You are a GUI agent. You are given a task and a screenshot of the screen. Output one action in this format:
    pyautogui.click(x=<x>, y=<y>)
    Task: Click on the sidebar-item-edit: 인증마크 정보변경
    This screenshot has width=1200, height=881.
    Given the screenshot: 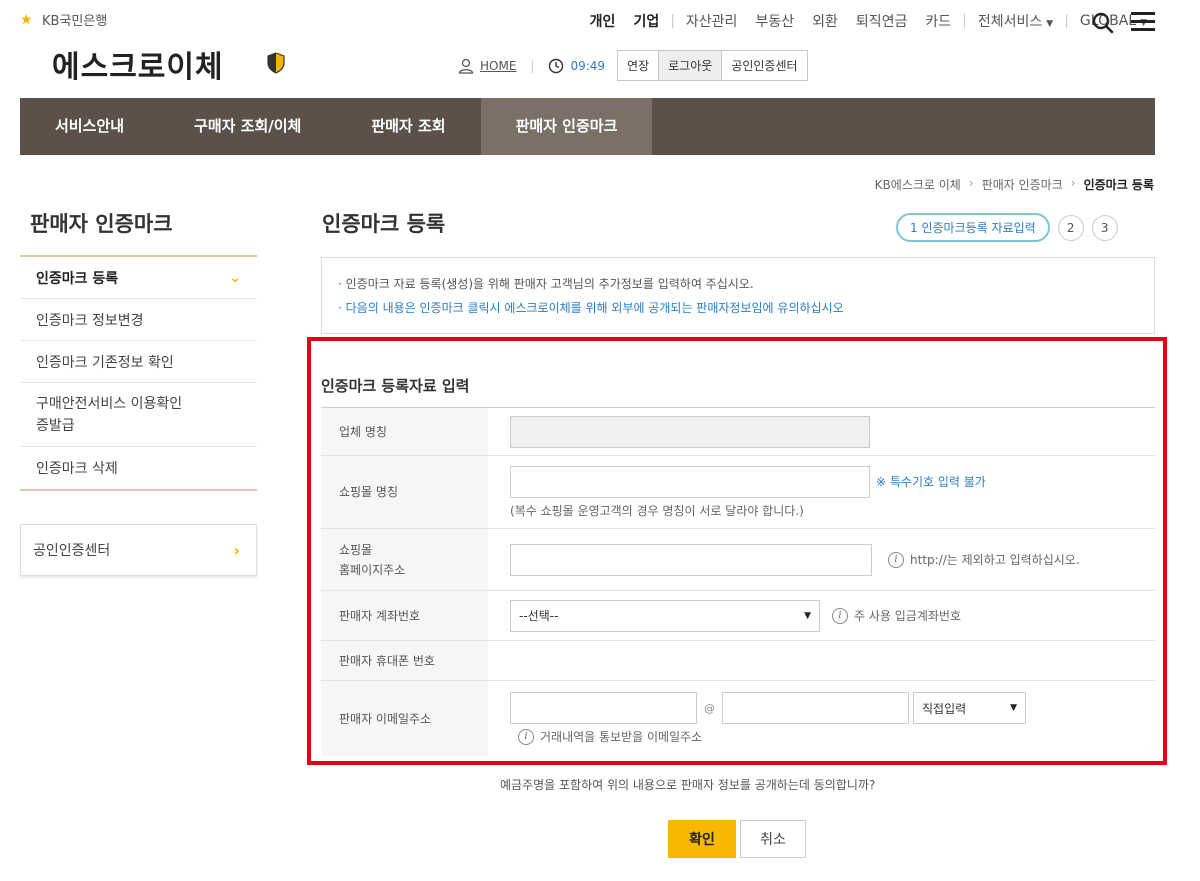 What is the action you would take?
    pyautogui.click(x=138, y=320)
    